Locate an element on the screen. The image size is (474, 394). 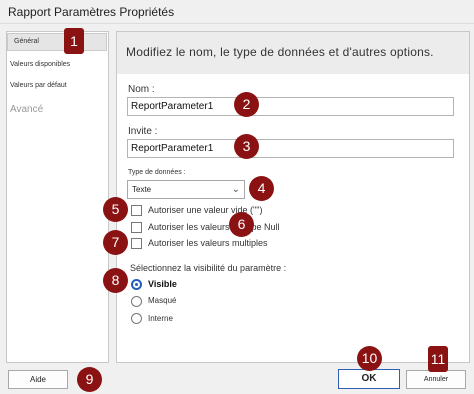
annotation-marker-2: 2 is located at coordinates (246, 104).